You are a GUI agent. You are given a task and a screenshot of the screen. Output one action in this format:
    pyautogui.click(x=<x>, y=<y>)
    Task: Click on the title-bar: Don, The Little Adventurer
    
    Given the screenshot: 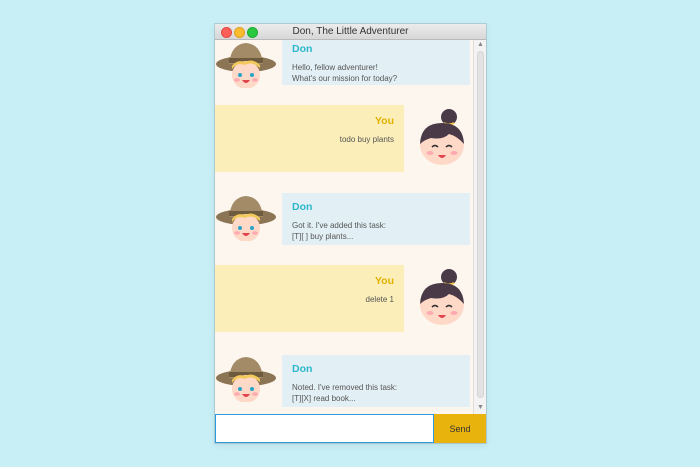 What is the action you would take?
    pyautogui.click(x=350, y=32)
    